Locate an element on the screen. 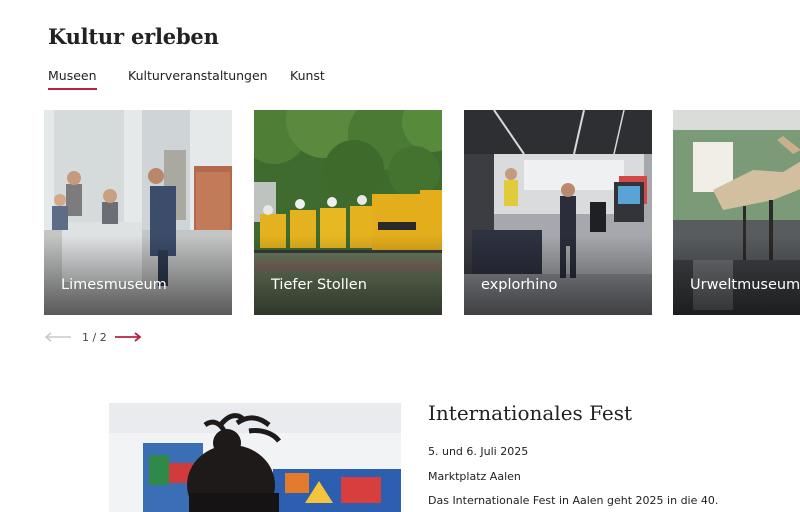 The image size is (800, 512). tab-museen: Museen is located at coordinates (72, 79).